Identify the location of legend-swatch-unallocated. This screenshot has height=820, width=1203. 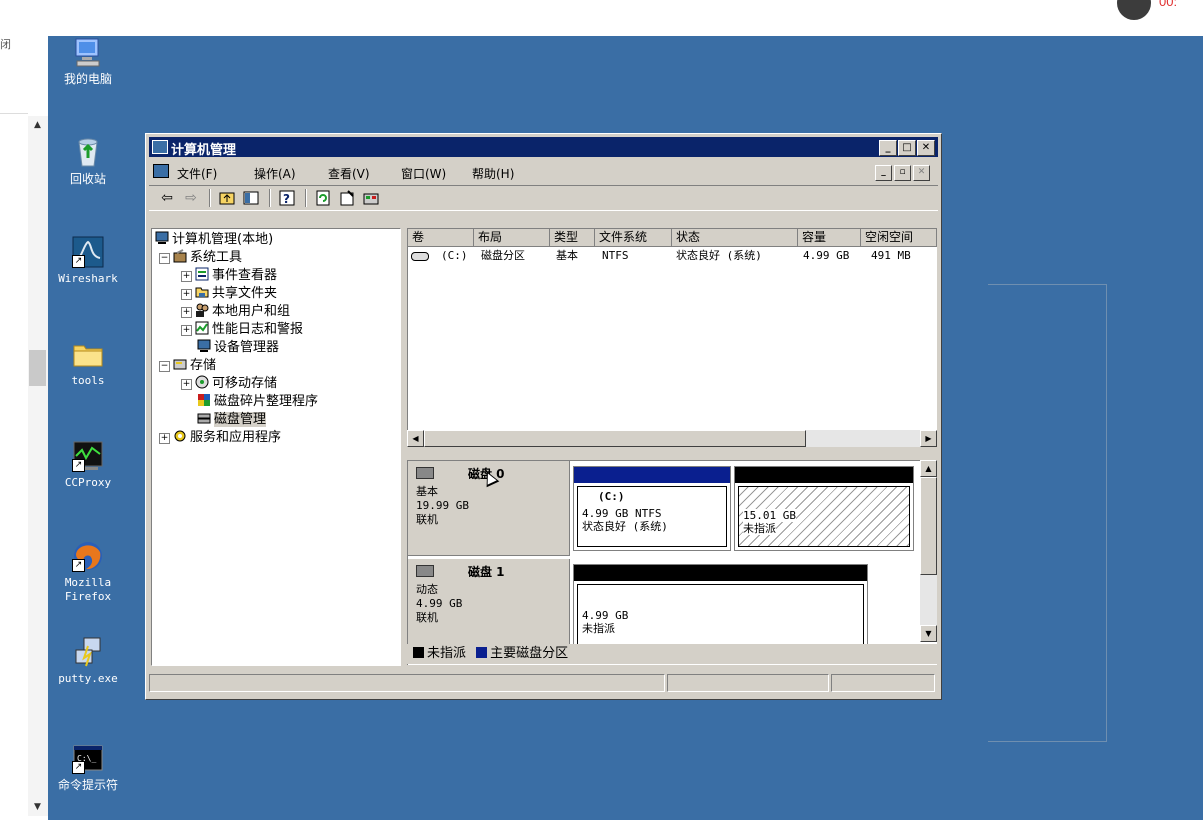
(418, 652).